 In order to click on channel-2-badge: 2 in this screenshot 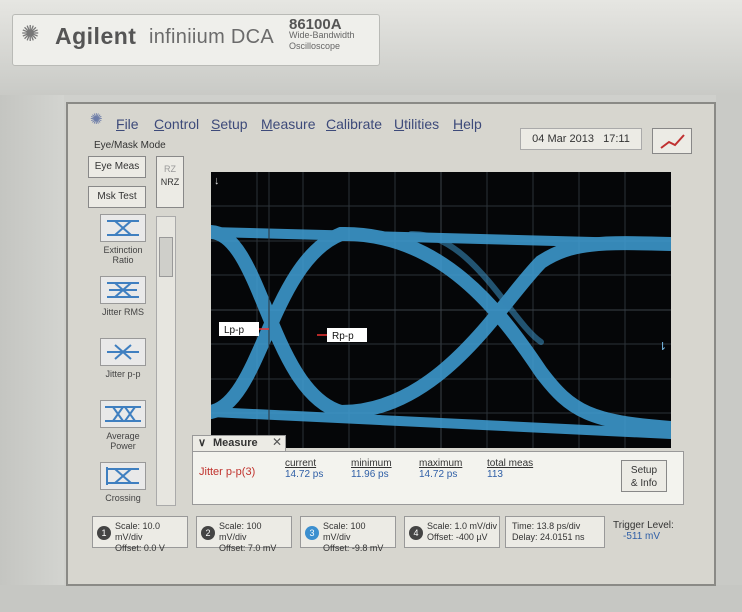, I will do `click(208, 533)`.